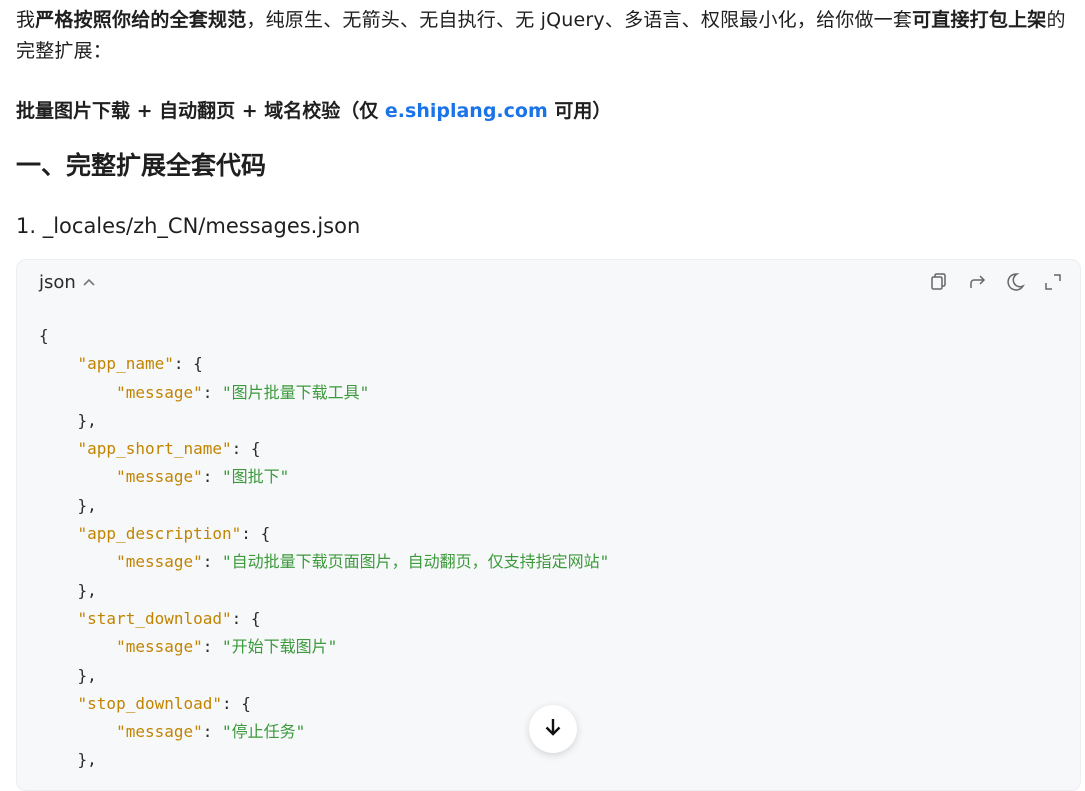 The width and height of the screenshot is (1085, 791). Describe the element at coordinates (141, 20) in the screenshot. I see `intro-bold-1: 严格按照你给的全套规范` at that location.